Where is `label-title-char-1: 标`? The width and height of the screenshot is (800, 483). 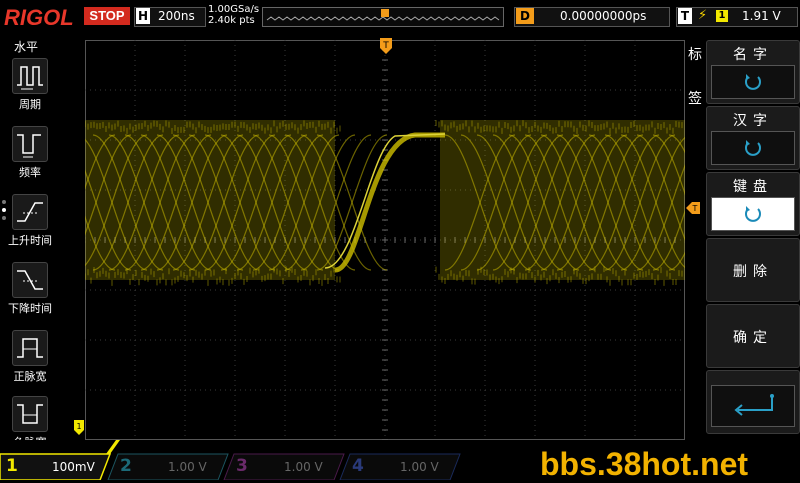 label-title-char-1: 标 is located at coordinates (695, 66).